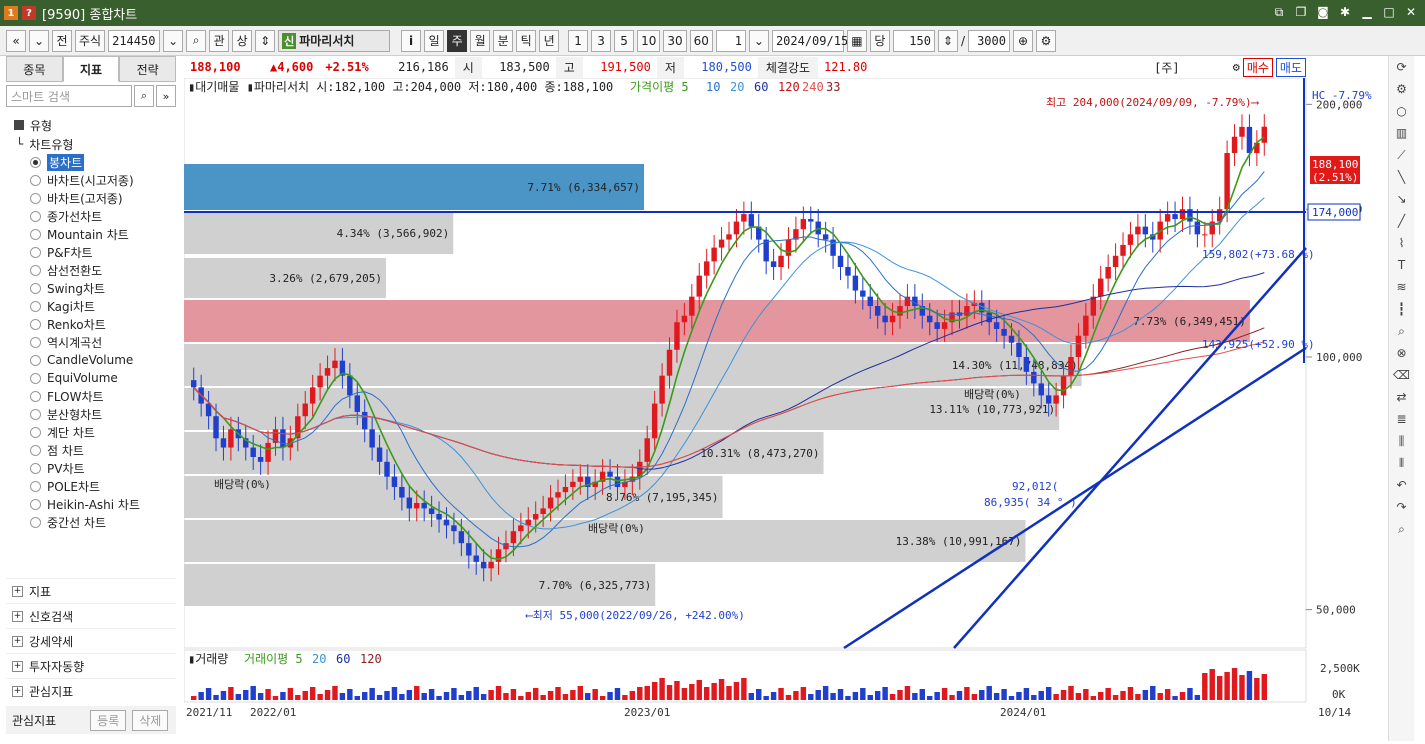 The height and width of the screenshot is (744, 1425). What do you see at coordinates (1323, 12) in the screenshot?
I see `camera-icon: ◙` at bounding box center [1323, 12].